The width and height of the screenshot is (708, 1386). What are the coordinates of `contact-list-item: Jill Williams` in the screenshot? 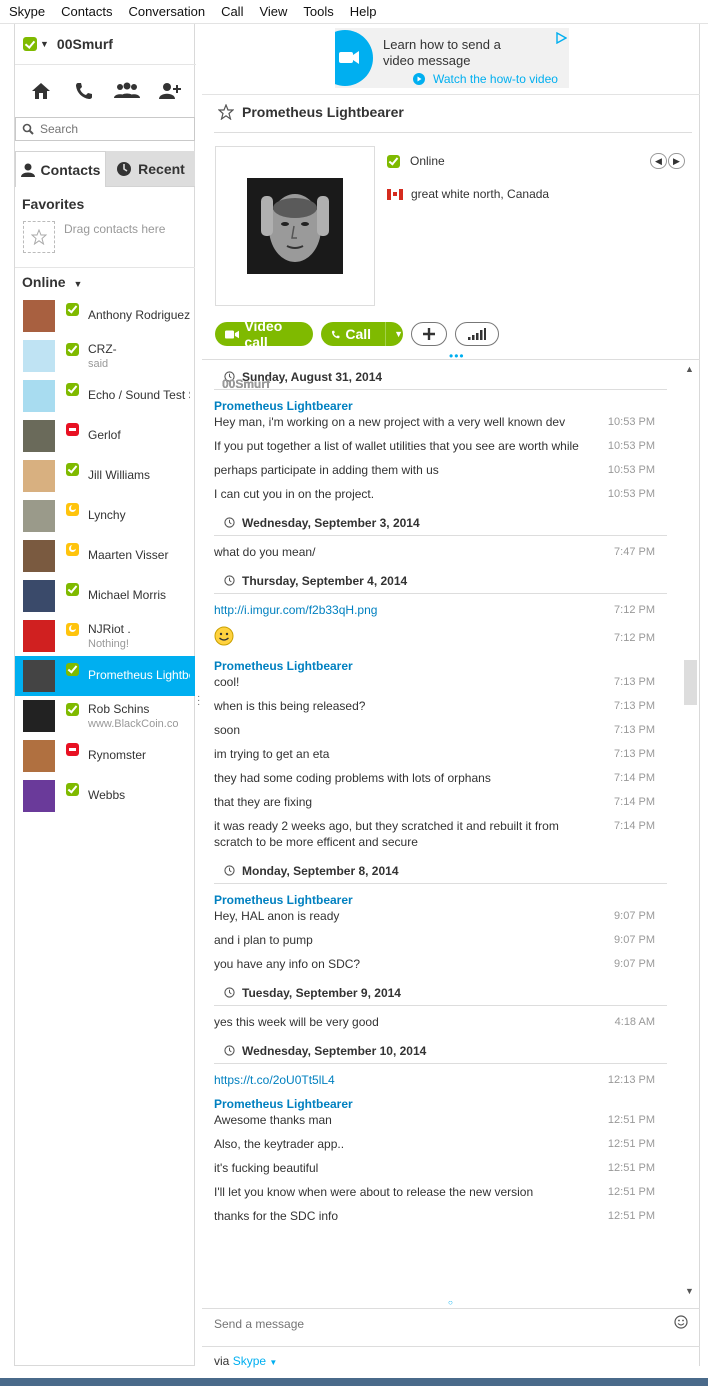 It's located at (105, 476).